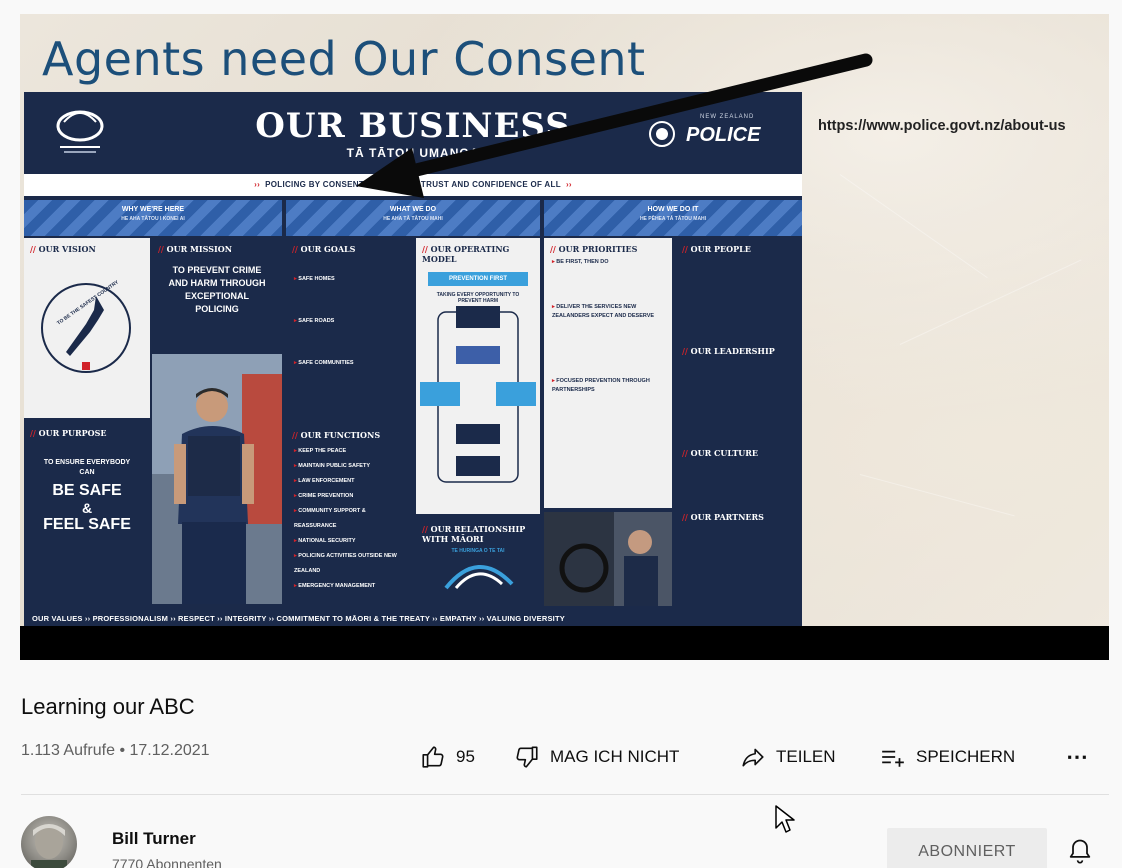 The image size is (1122, 868). I want to click on operating-note: TAKING EVERY OPPORTUNITY TO PREVENT HARM, so click(478, 298).